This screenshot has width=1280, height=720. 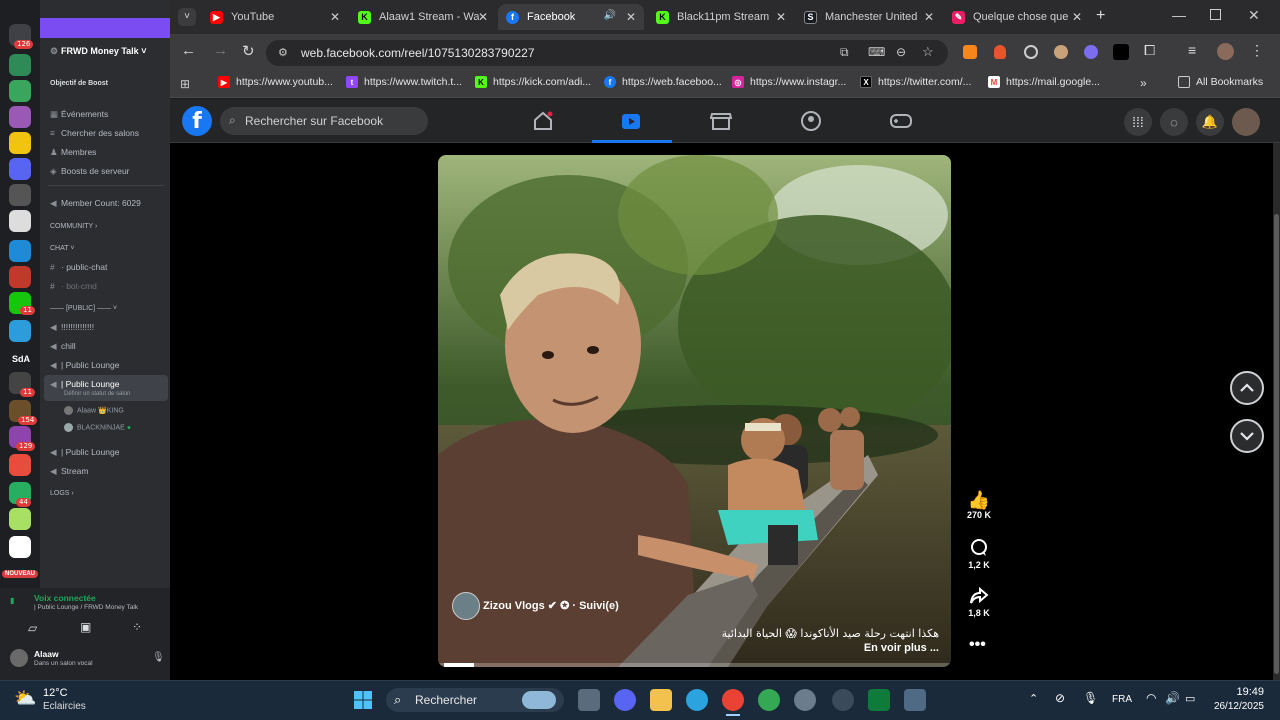 What do you see at coordinates (697, 700) in the screenshot?
I see `telegram-icon` at bounding box center [697, 700].